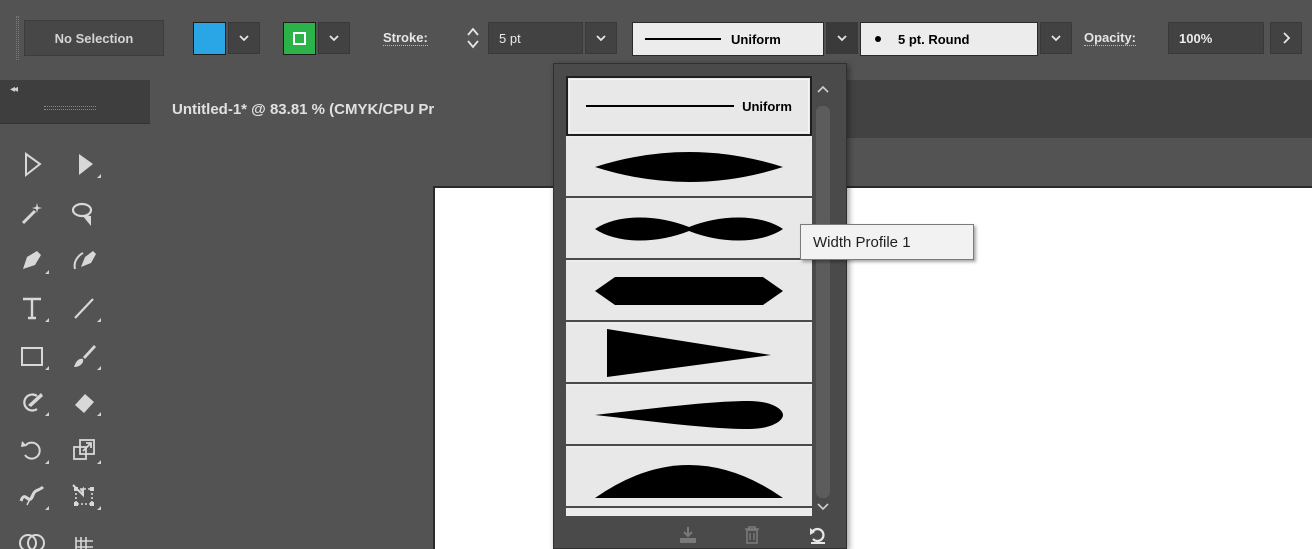  I want to click on perspective-grid-icon, so click(84, 543).